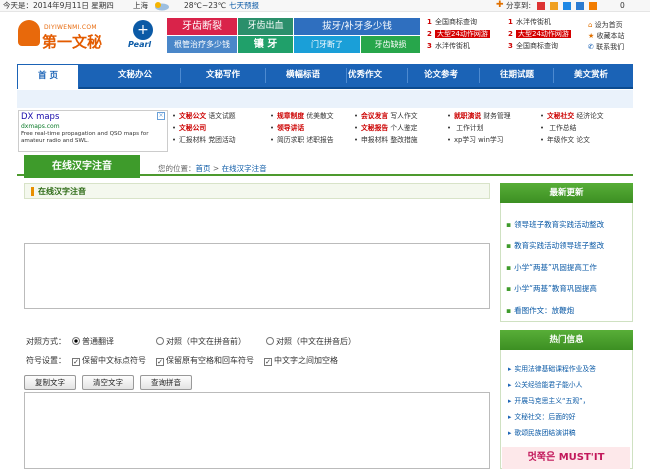  What do you see at coordinates (374, 116) in the screenshot?
I see `category-link: 会议发言` at bounding box center [374, 116].